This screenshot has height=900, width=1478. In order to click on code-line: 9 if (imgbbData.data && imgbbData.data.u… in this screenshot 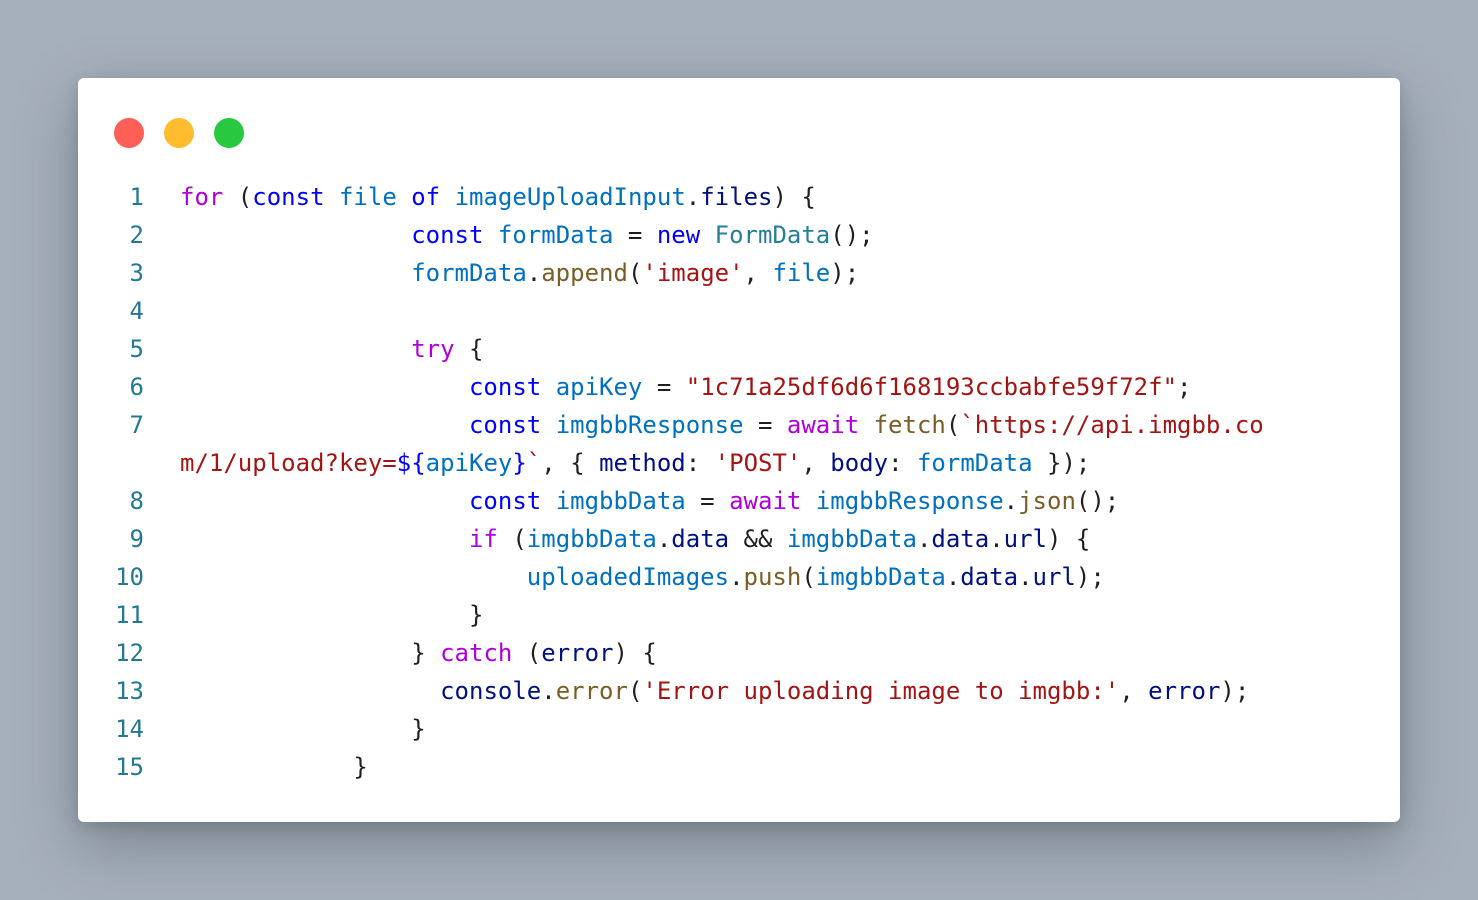, I will do `click(739, 539)`.